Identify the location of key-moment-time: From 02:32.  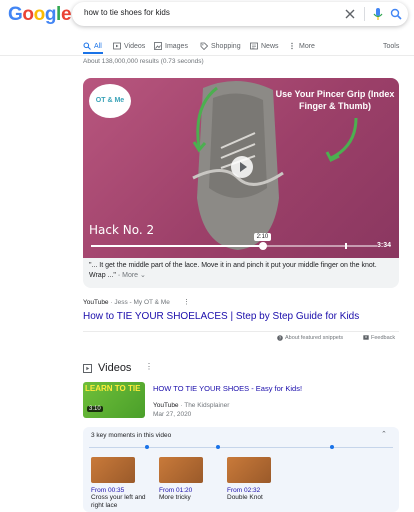
(258, 490).